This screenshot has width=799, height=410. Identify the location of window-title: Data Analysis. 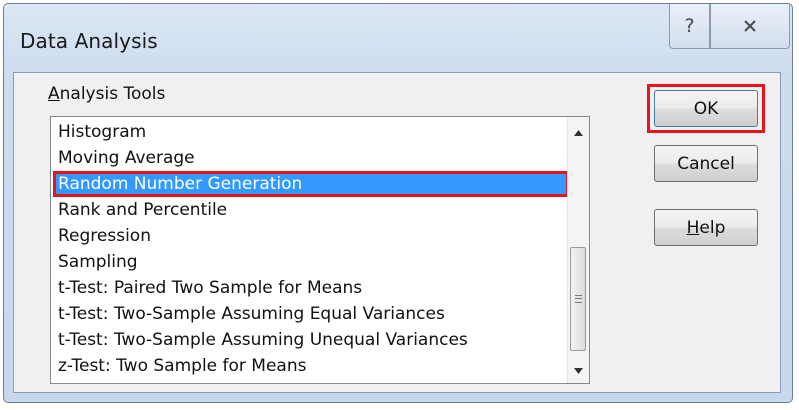
(89, 41).